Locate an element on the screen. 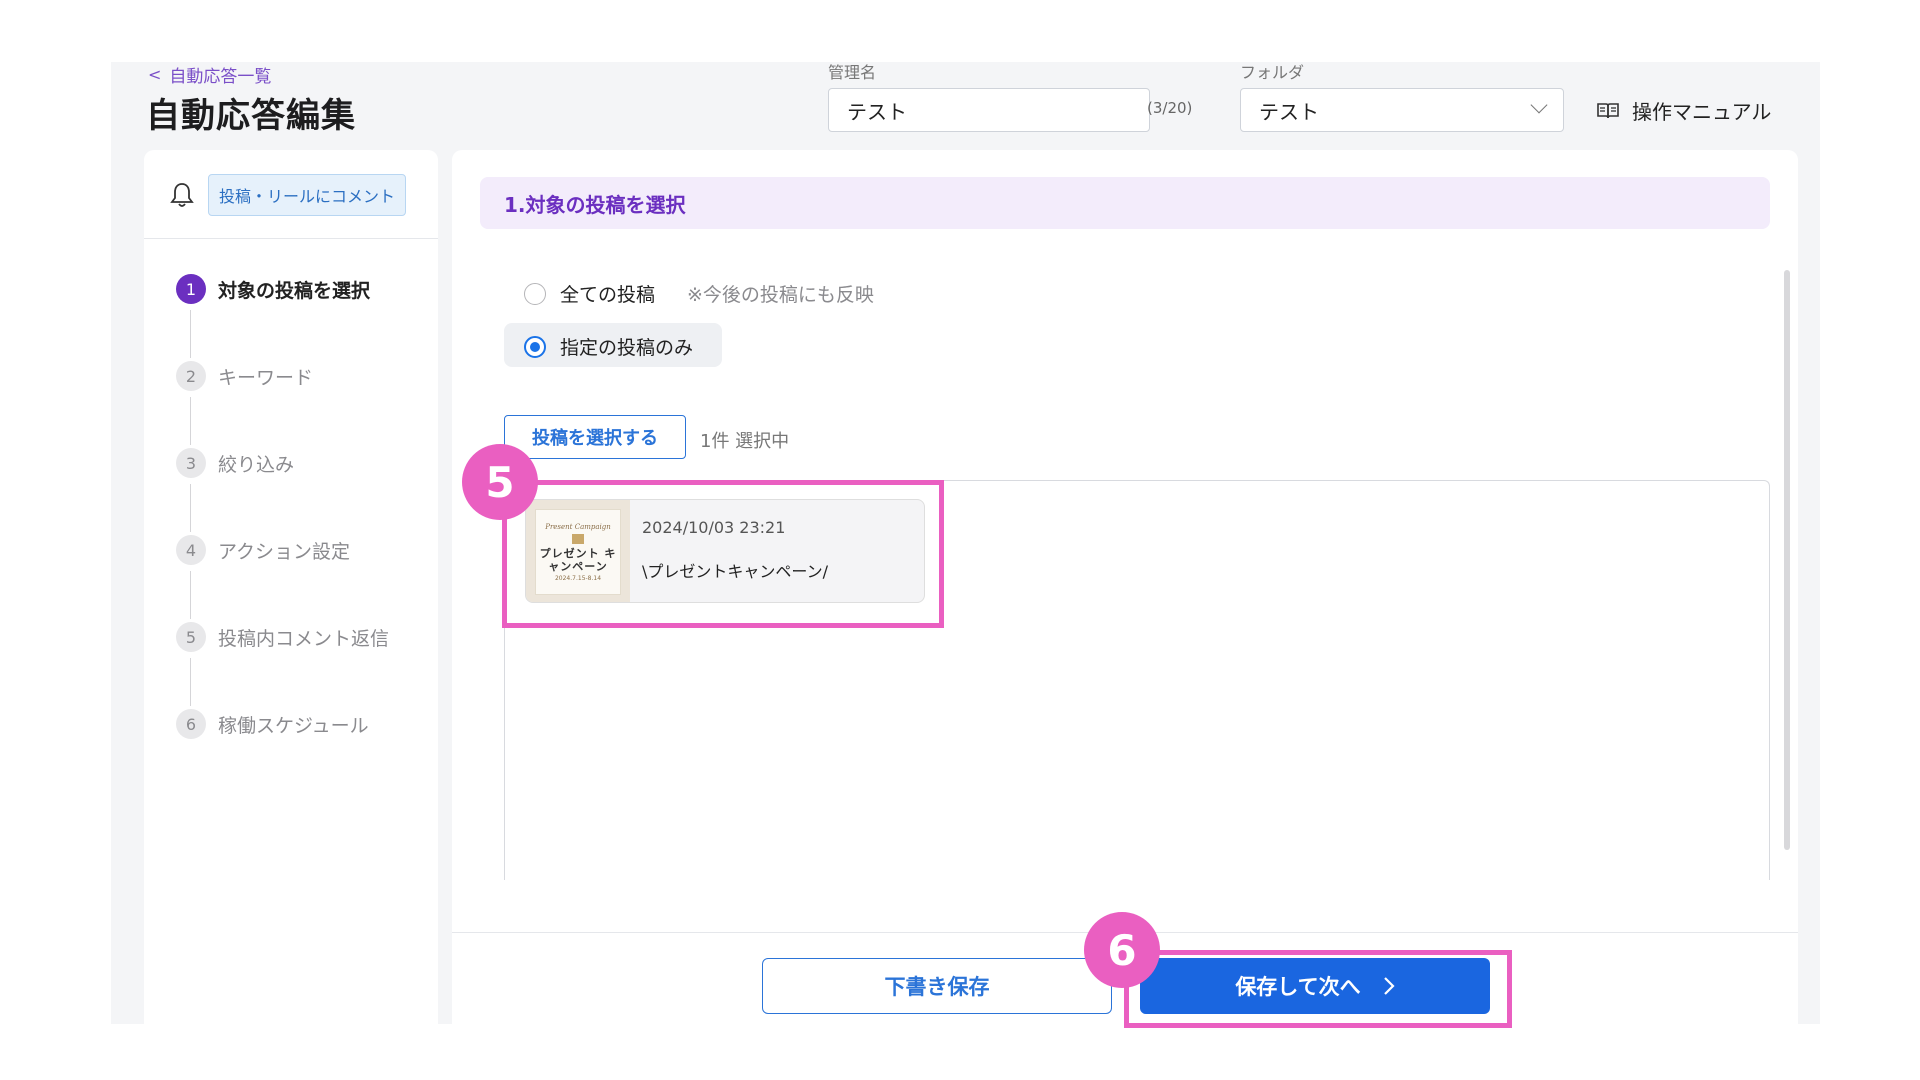 This screenshot has width=1920, height=1080. section-title: 1.対象の投稿を選択 is located at coordinates (1125, 203).